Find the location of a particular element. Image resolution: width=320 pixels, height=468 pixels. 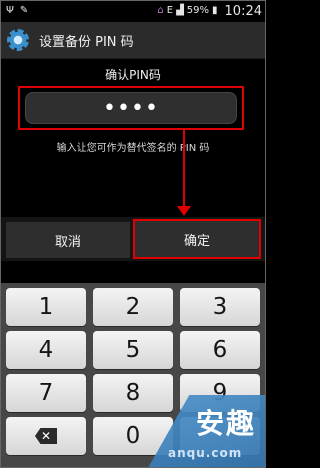

confirm-button: 确定 is located at coordinates (197, 239).